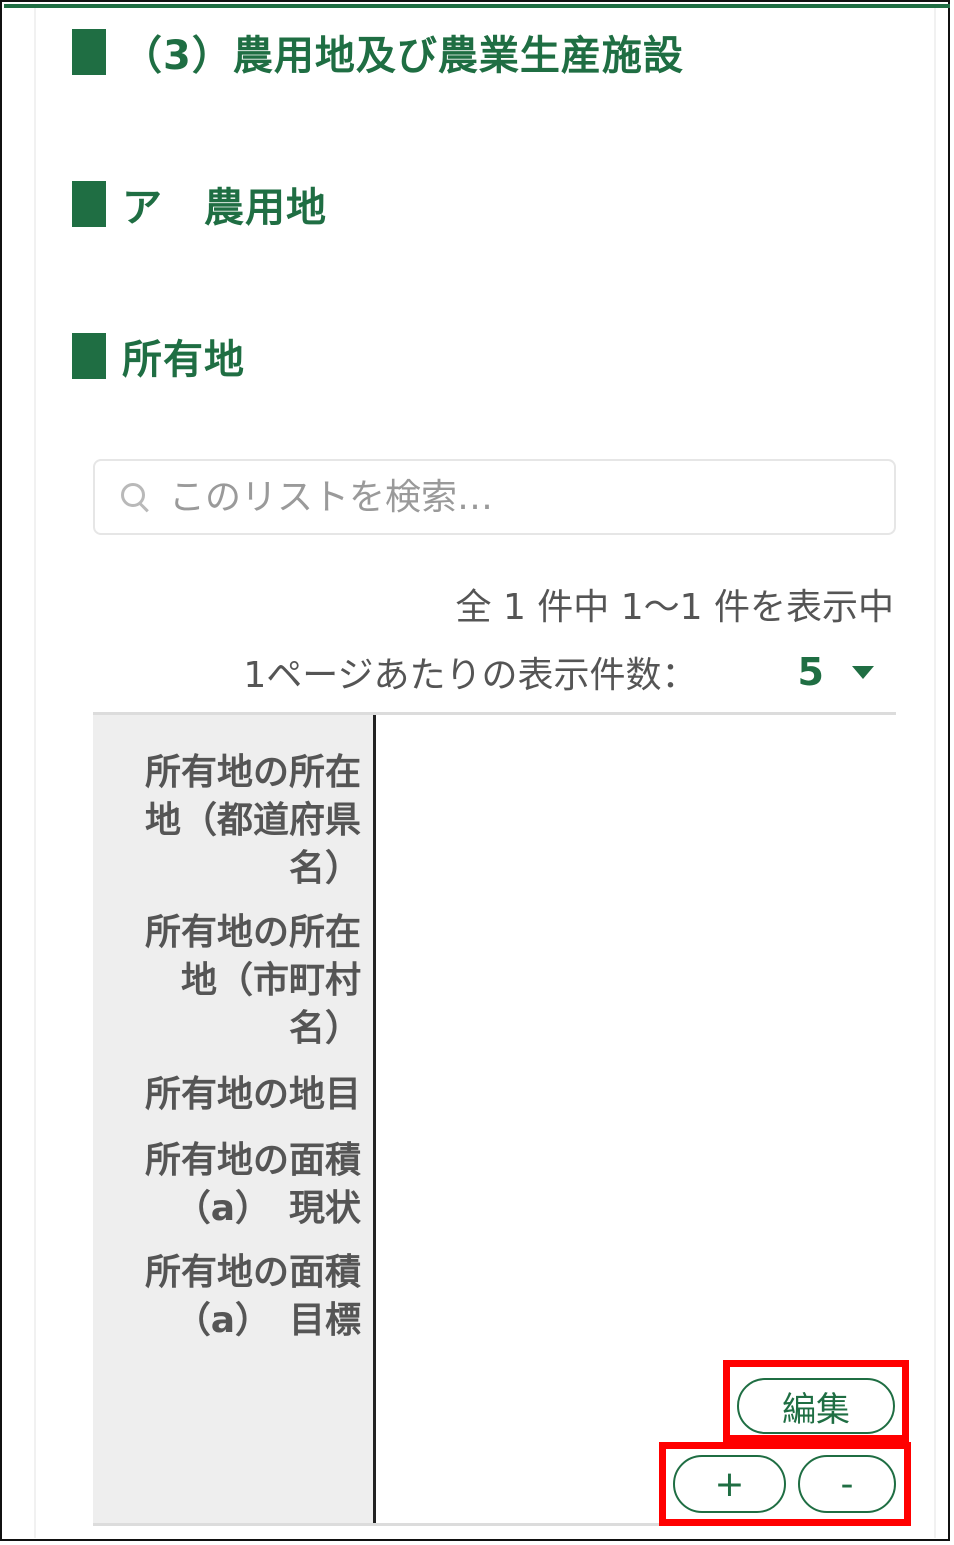 This screenshot has width=954, height=1545. What do you see at coordinates (224, 208) in the screenshot?
I see `subsection-heading-text: ア 農用地` at bounding box center [224, 208].